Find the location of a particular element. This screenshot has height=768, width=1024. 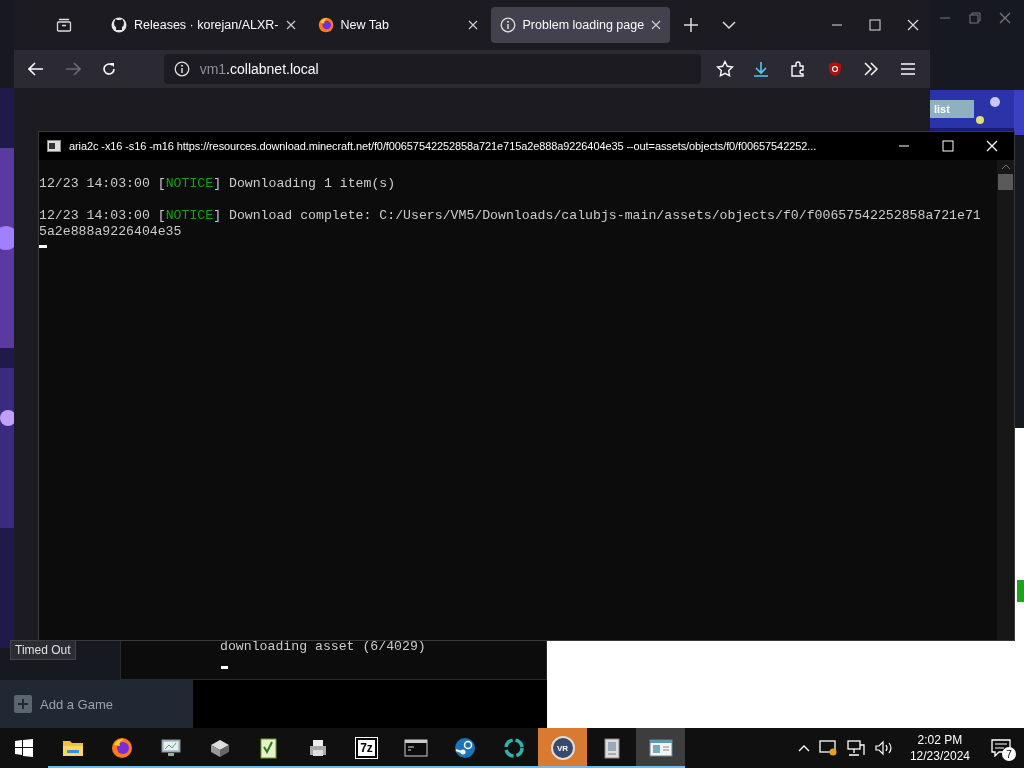

add-game-button: Add a Game is located at coordinates (76, 704).